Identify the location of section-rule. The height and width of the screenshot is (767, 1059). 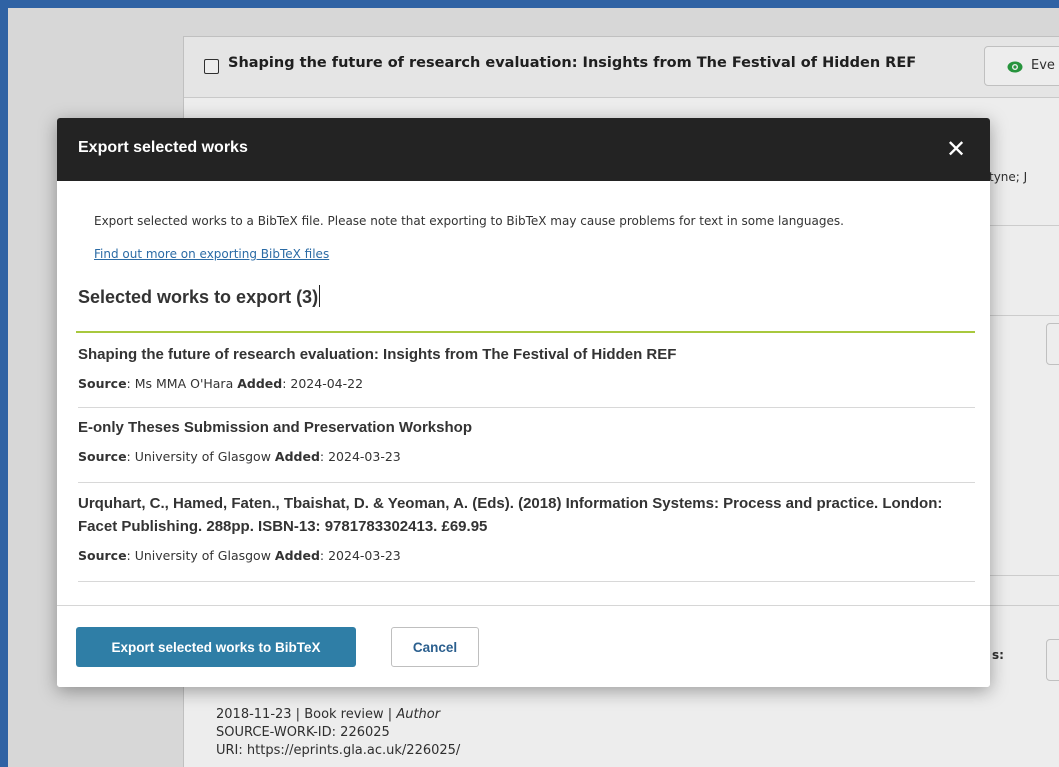
(525, 332).